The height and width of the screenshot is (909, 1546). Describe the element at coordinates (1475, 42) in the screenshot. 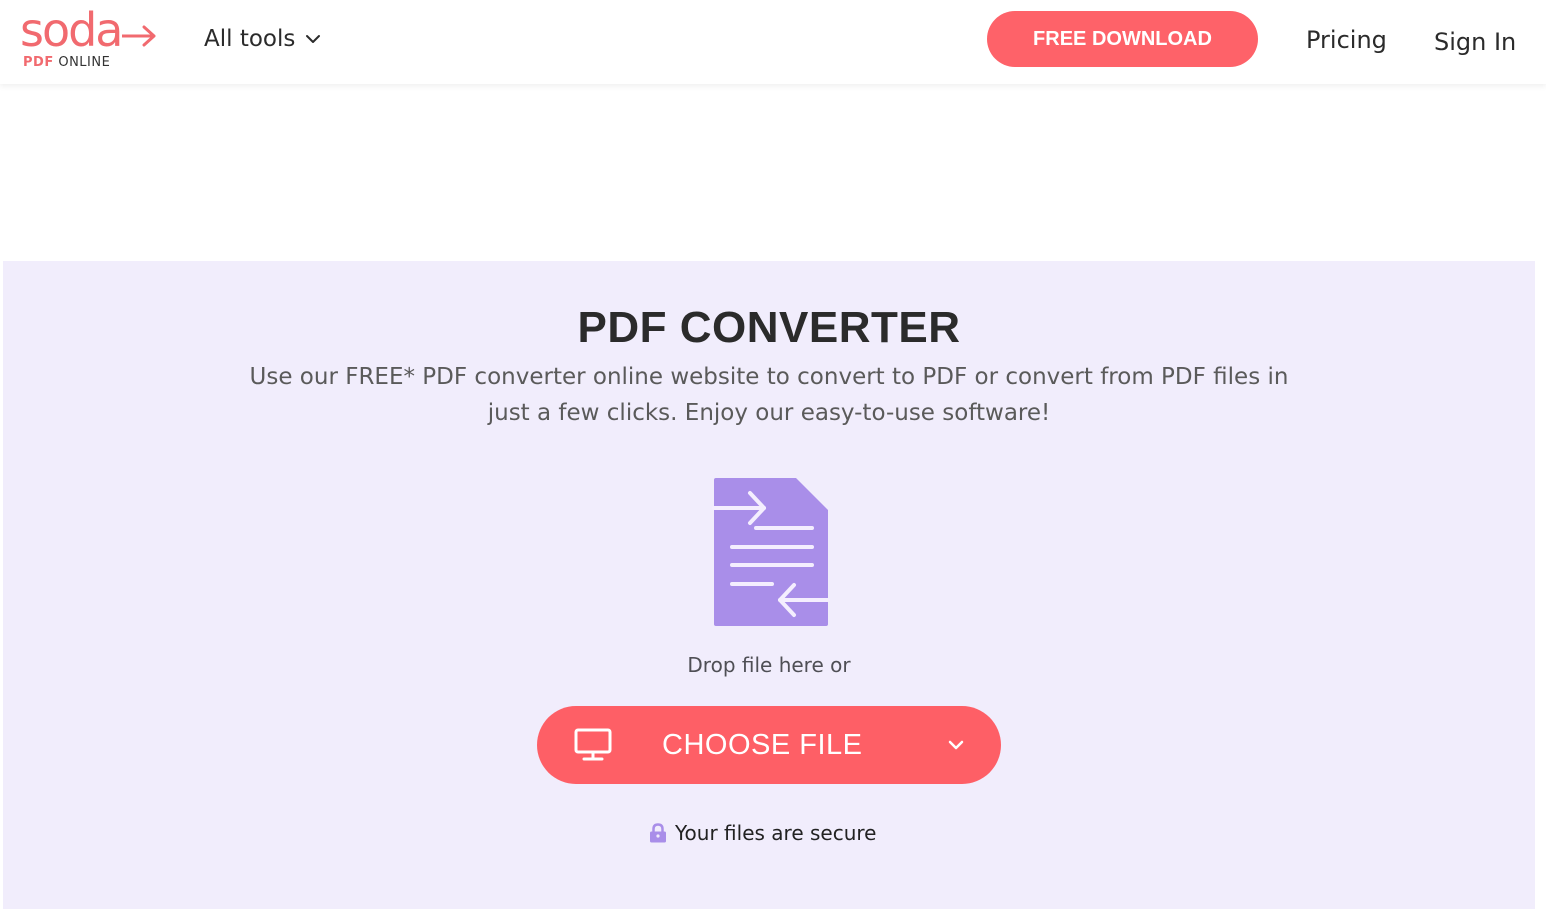

I see `sign-in-link: Sign In` at that location.